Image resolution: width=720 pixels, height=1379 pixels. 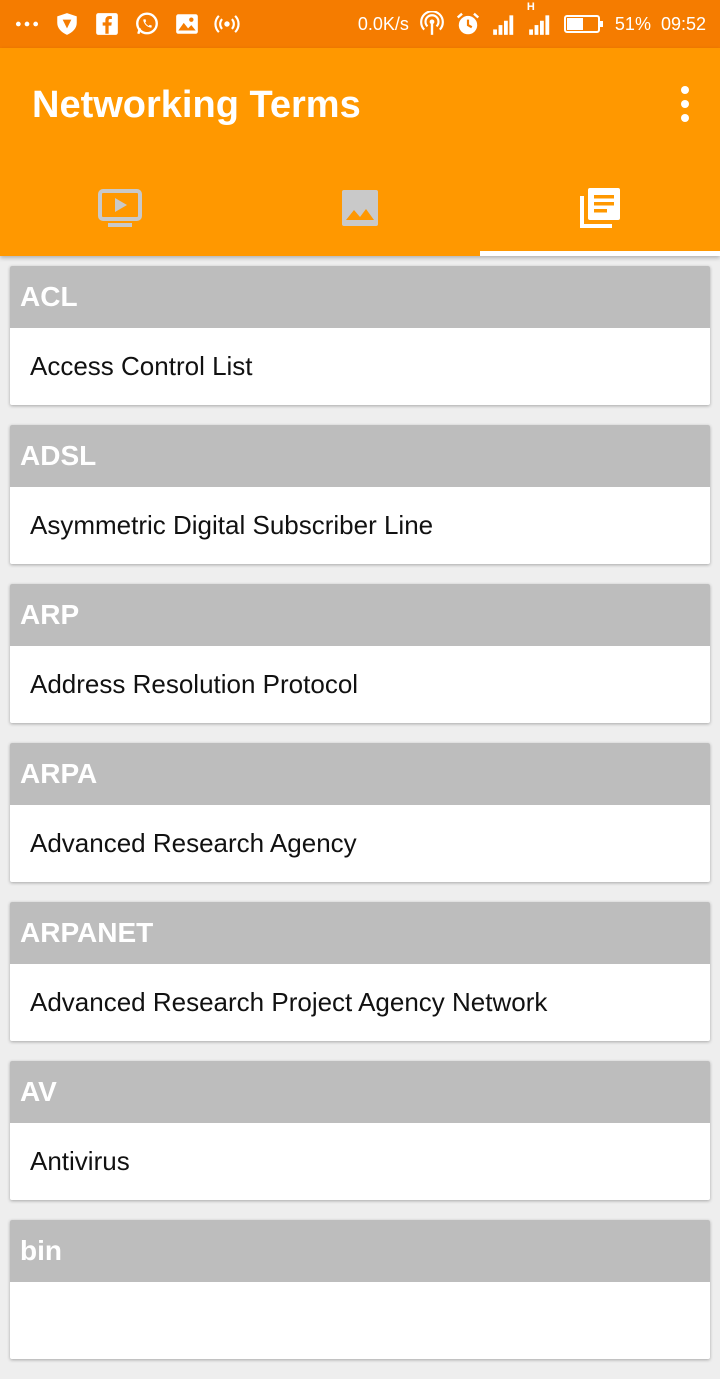 What do you see at coordinates (360, 456) in the screenshot?
I see `term-abbreviation: ADSL` at bounding box center [360, 456].